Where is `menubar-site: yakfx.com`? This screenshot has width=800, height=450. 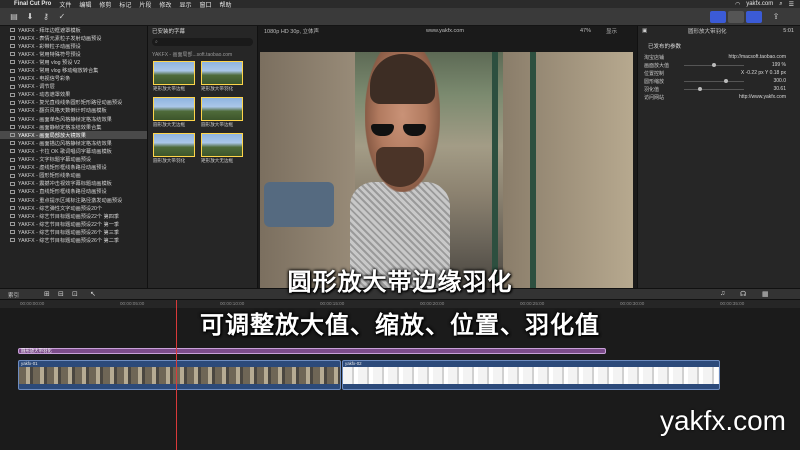
menubar-site: yakfx.com is located at coordinates (760, 4).